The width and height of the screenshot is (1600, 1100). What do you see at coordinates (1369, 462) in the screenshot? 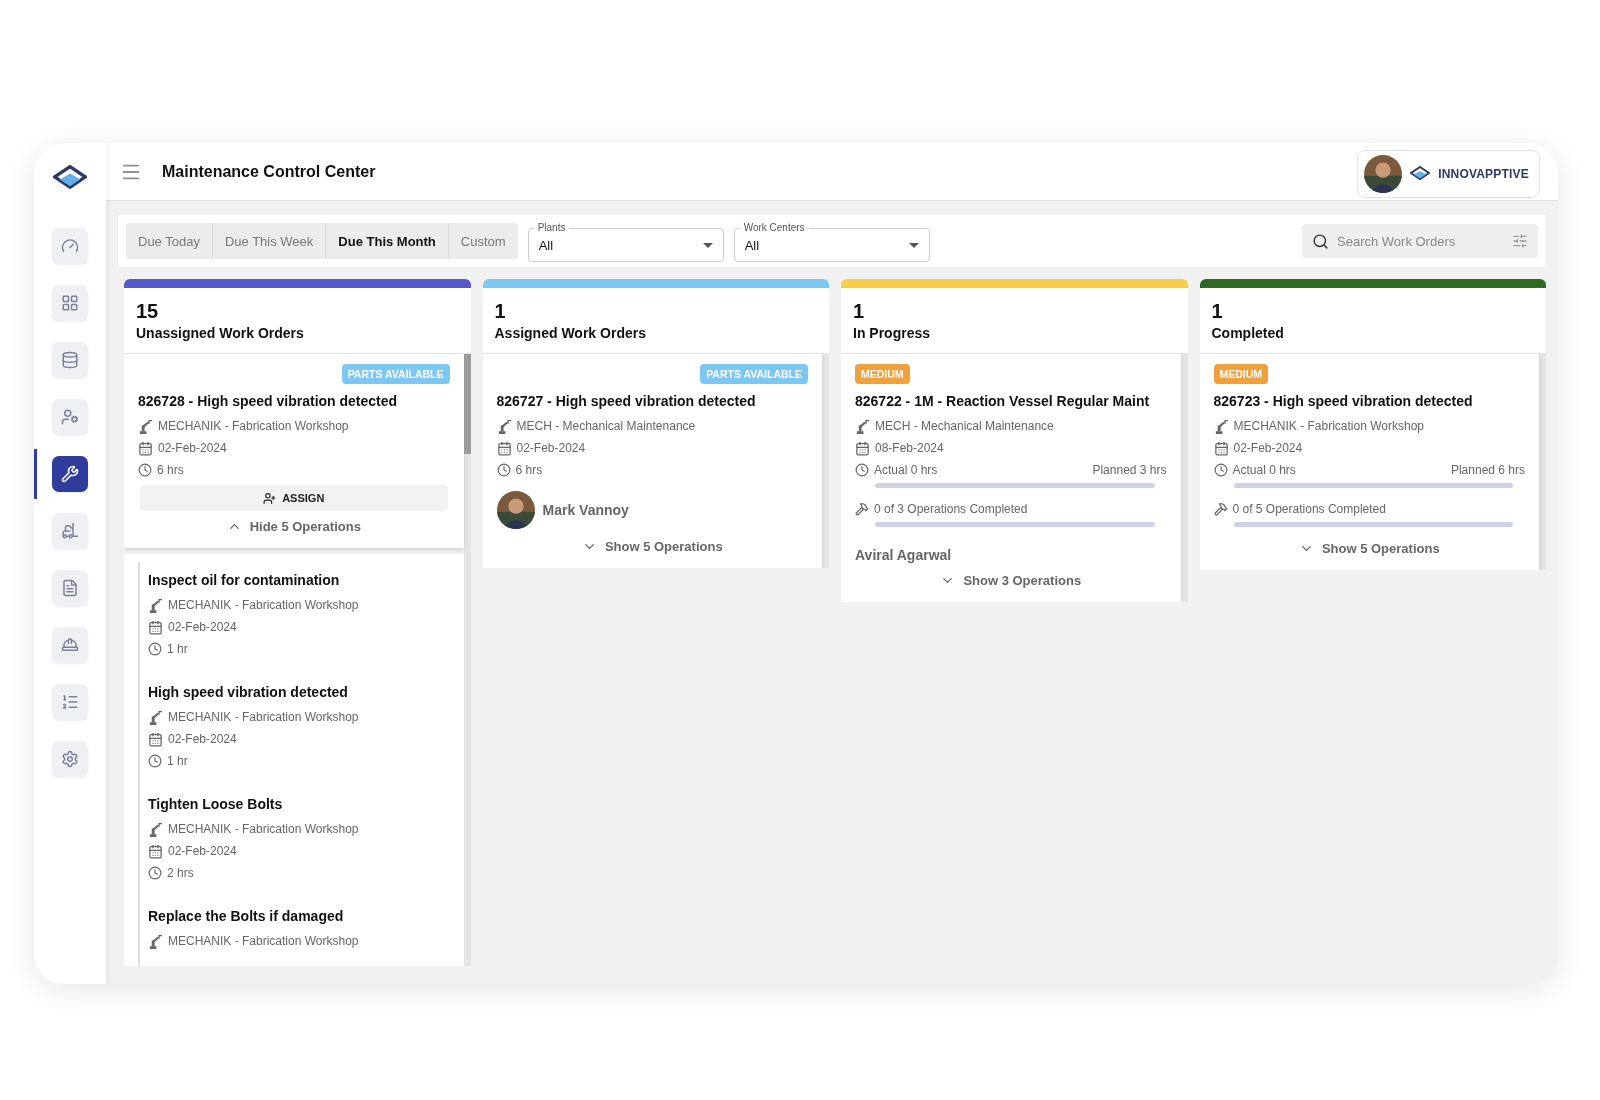
I see `work-order-card: MEDIUM 826723 - High speed vibration detected MECHANIK - Fabrication Workshop 02-Feb-2024 Actual 0 hrs Planned 6 hrs 0 of 5 Operations Completed Show 5 Operations` at bounding box center [1369, 462].